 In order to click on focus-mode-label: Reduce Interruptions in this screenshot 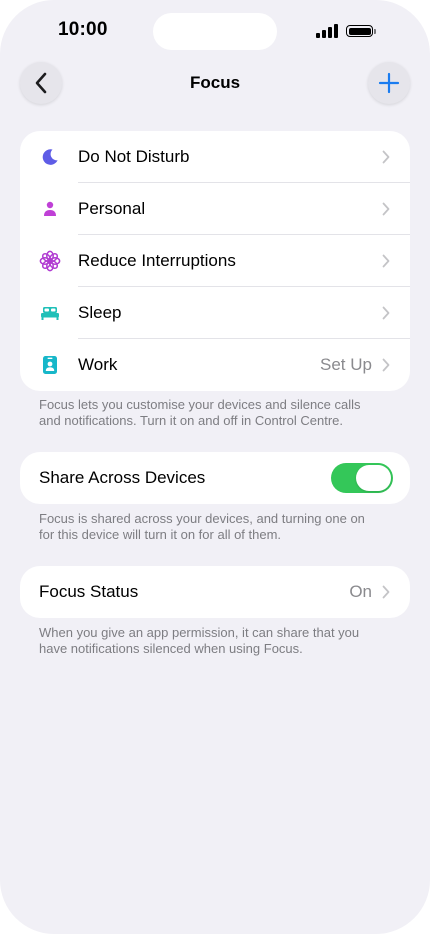, I will do `click(157, 260)`.